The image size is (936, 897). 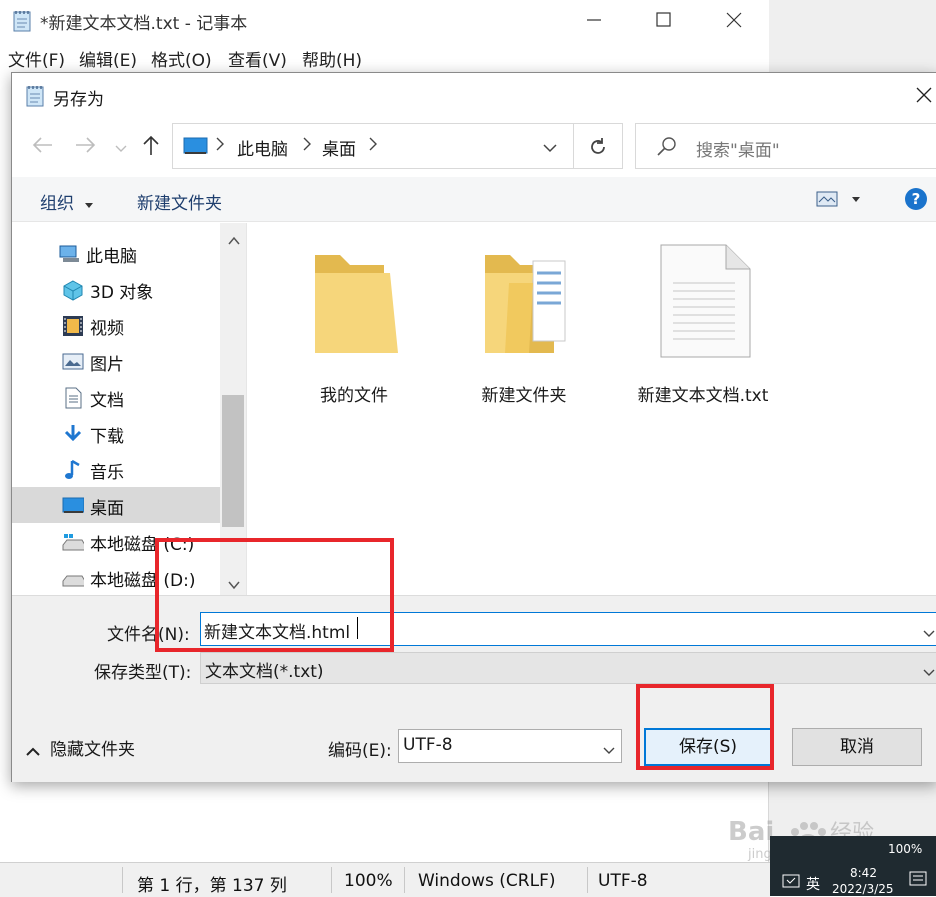 I want to click on file-item-new-folder: 新建文件夹, so click(x=533, y=328).